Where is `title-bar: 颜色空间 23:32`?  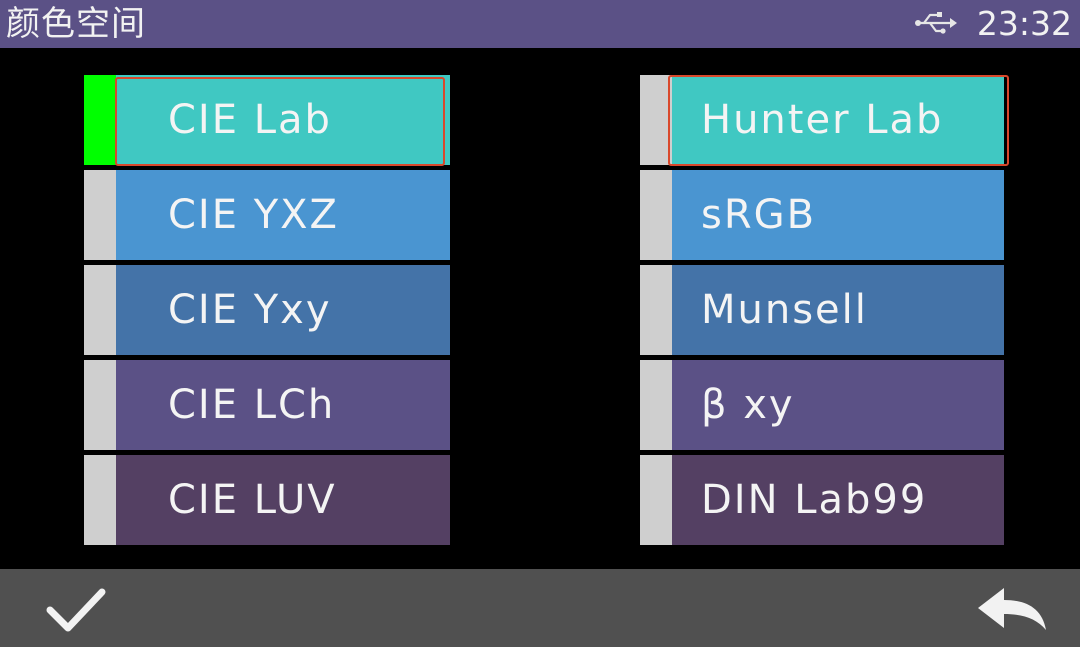 title-bar: 颜色空间 23:32 is located at coordinates (540, 24).